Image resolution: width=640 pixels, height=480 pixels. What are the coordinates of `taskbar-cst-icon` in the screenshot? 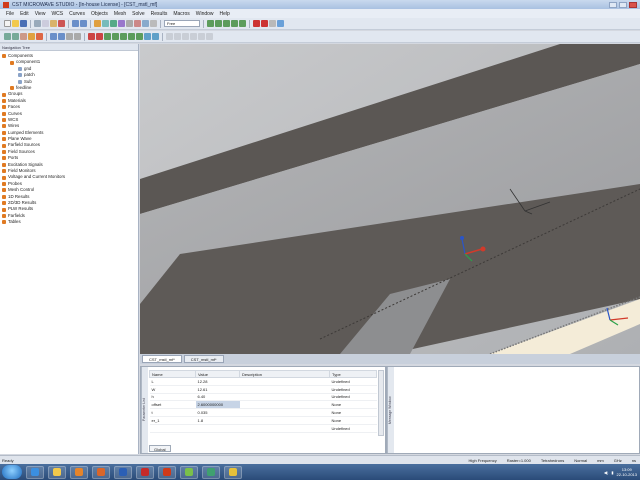 It's located at (167, 472).